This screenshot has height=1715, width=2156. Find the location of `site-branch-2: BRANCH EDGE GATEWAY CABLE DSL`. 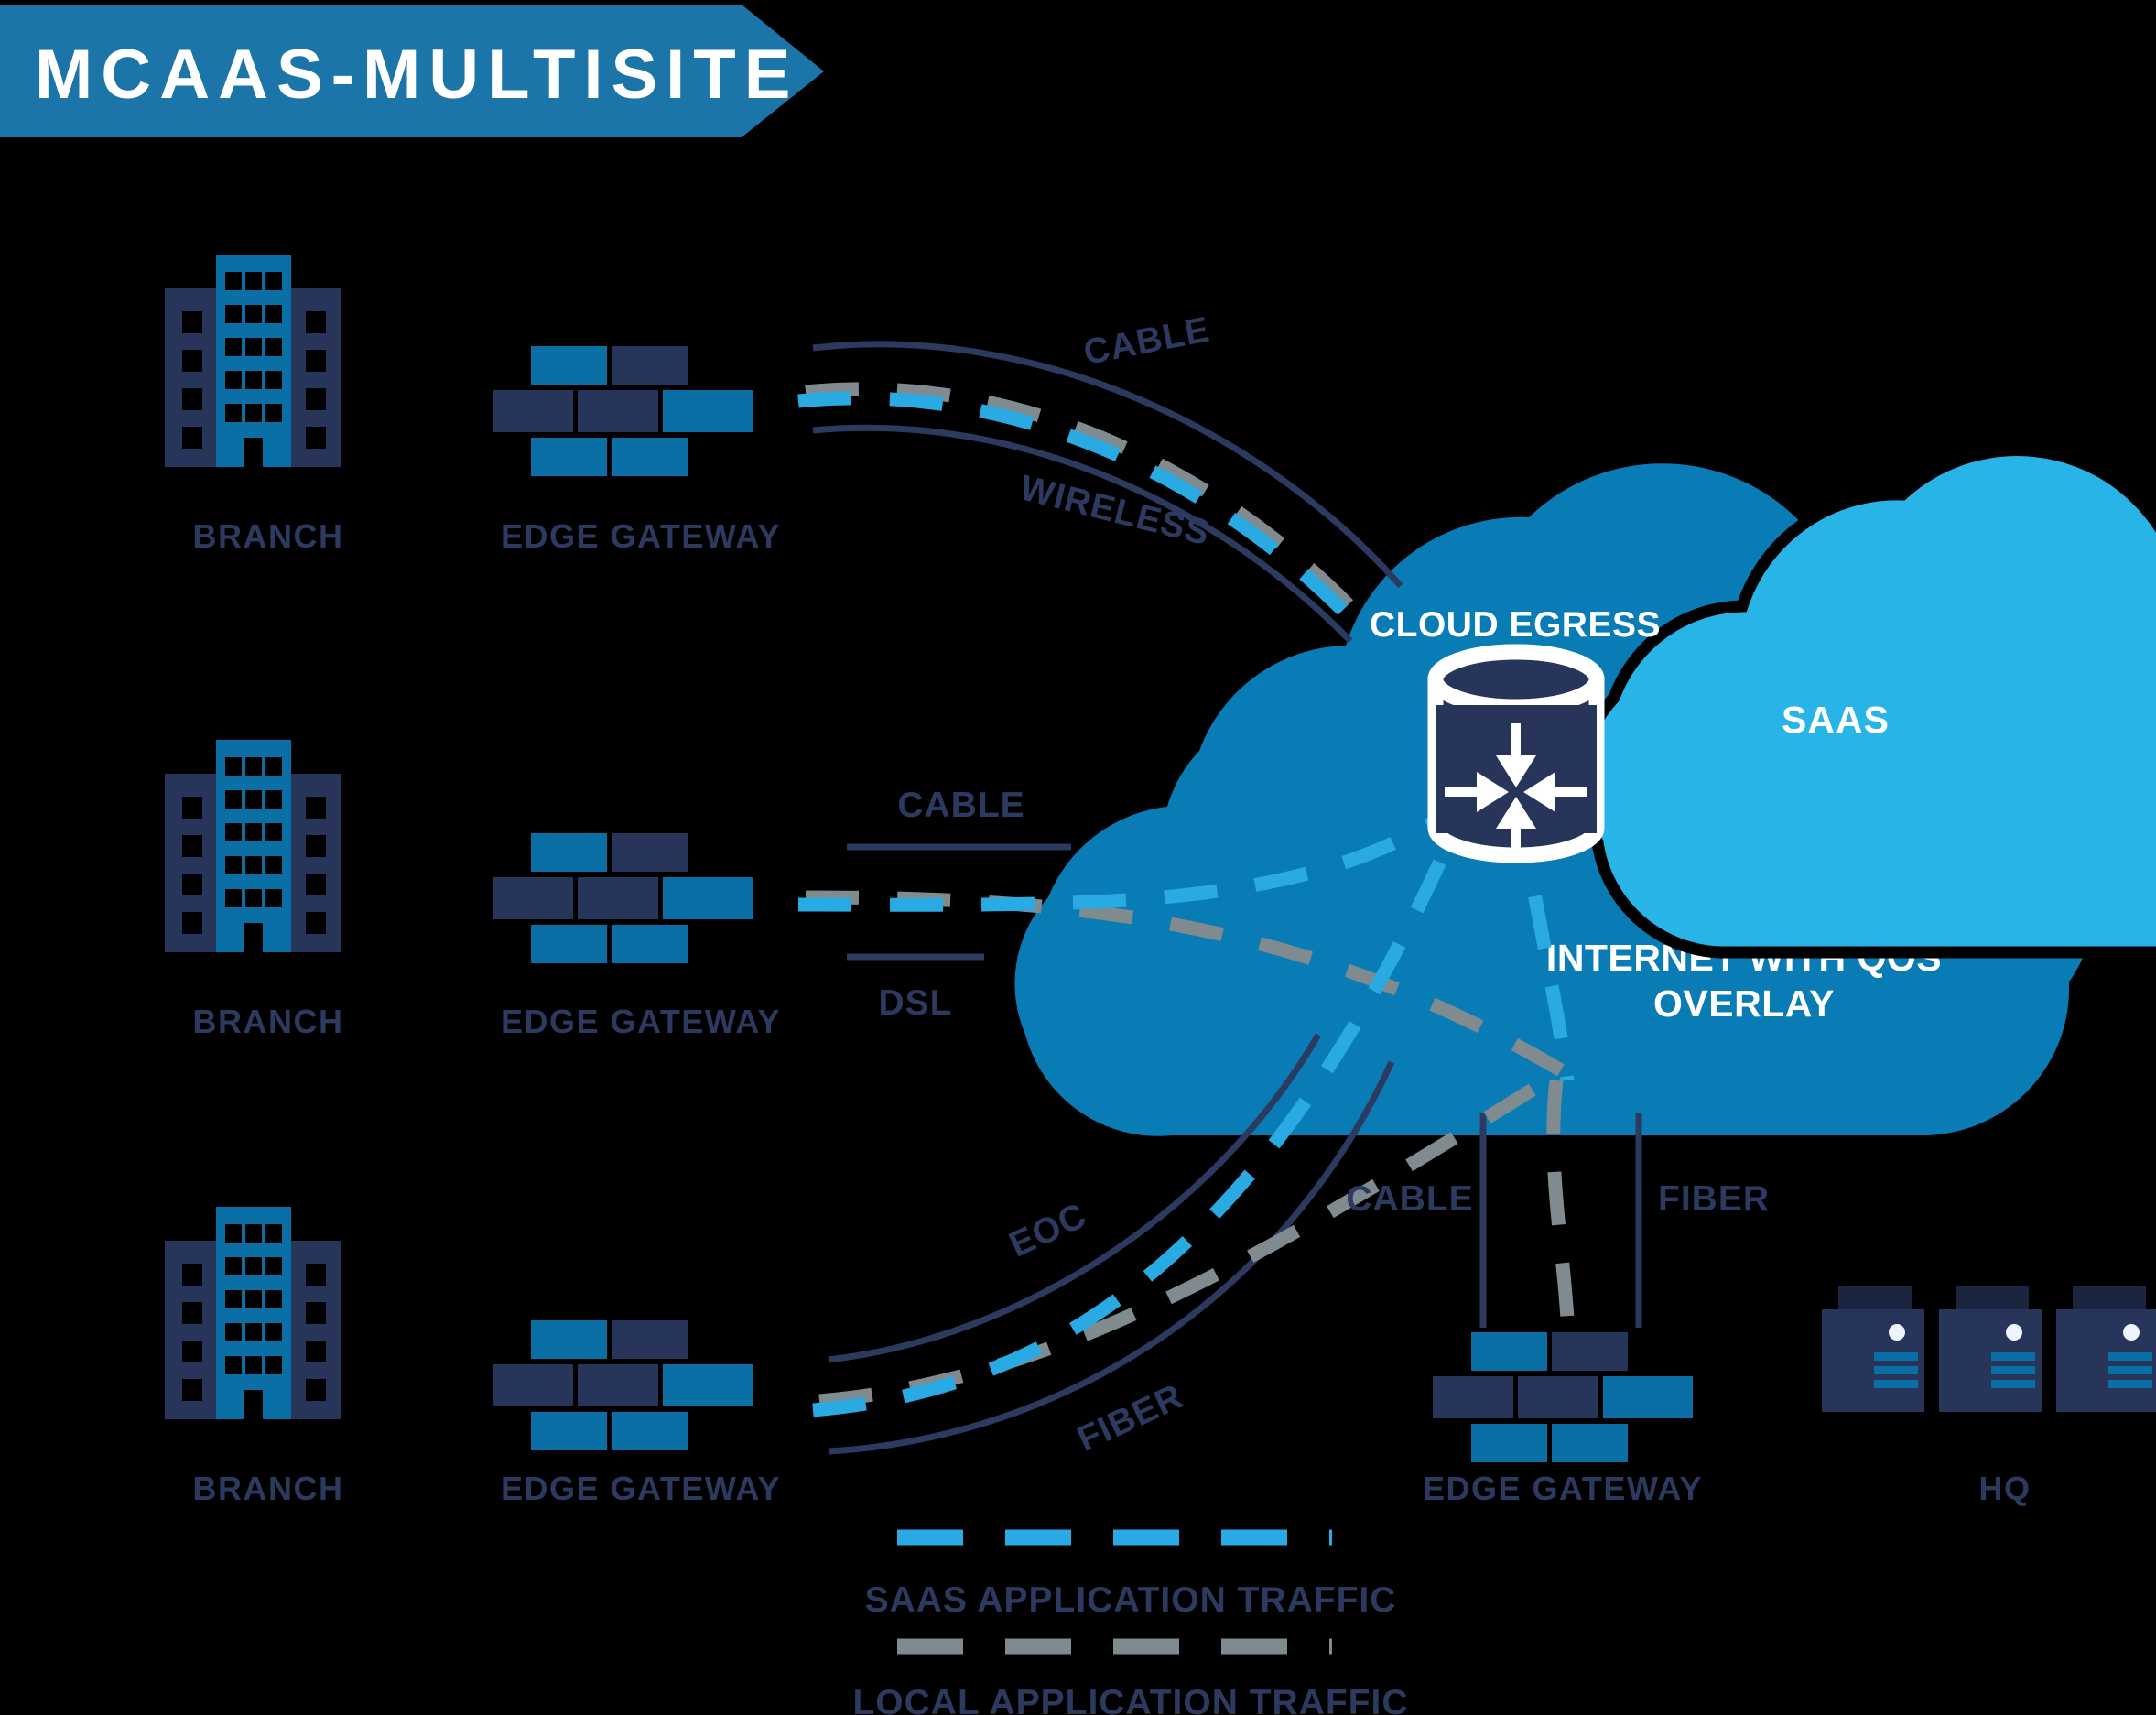

site-branch-2: BRANCH EDGE GATEWAY CABLE DSL is located at coordinates (594, 890).